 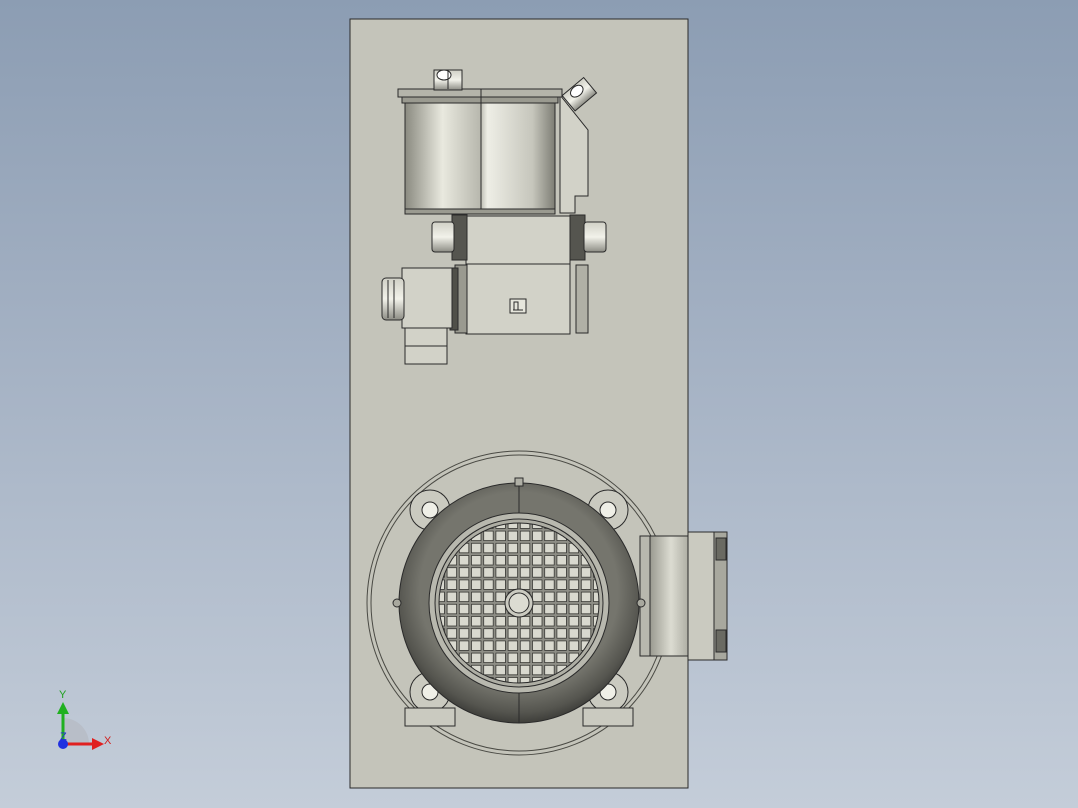 I want to click on axis-label-y: Y, so click(x=63, y=695).